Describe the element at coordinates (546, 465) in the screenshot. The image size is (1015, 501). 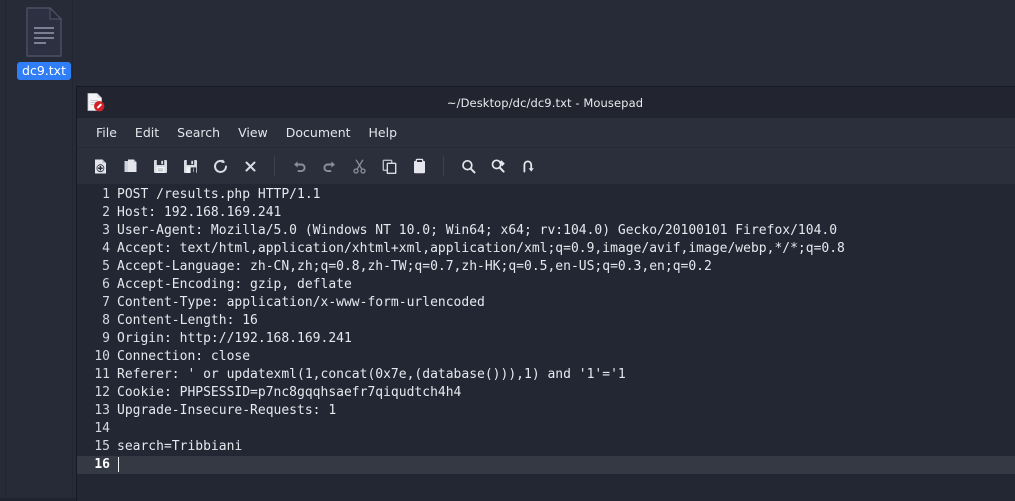
I see `code-line: 16` at that location.